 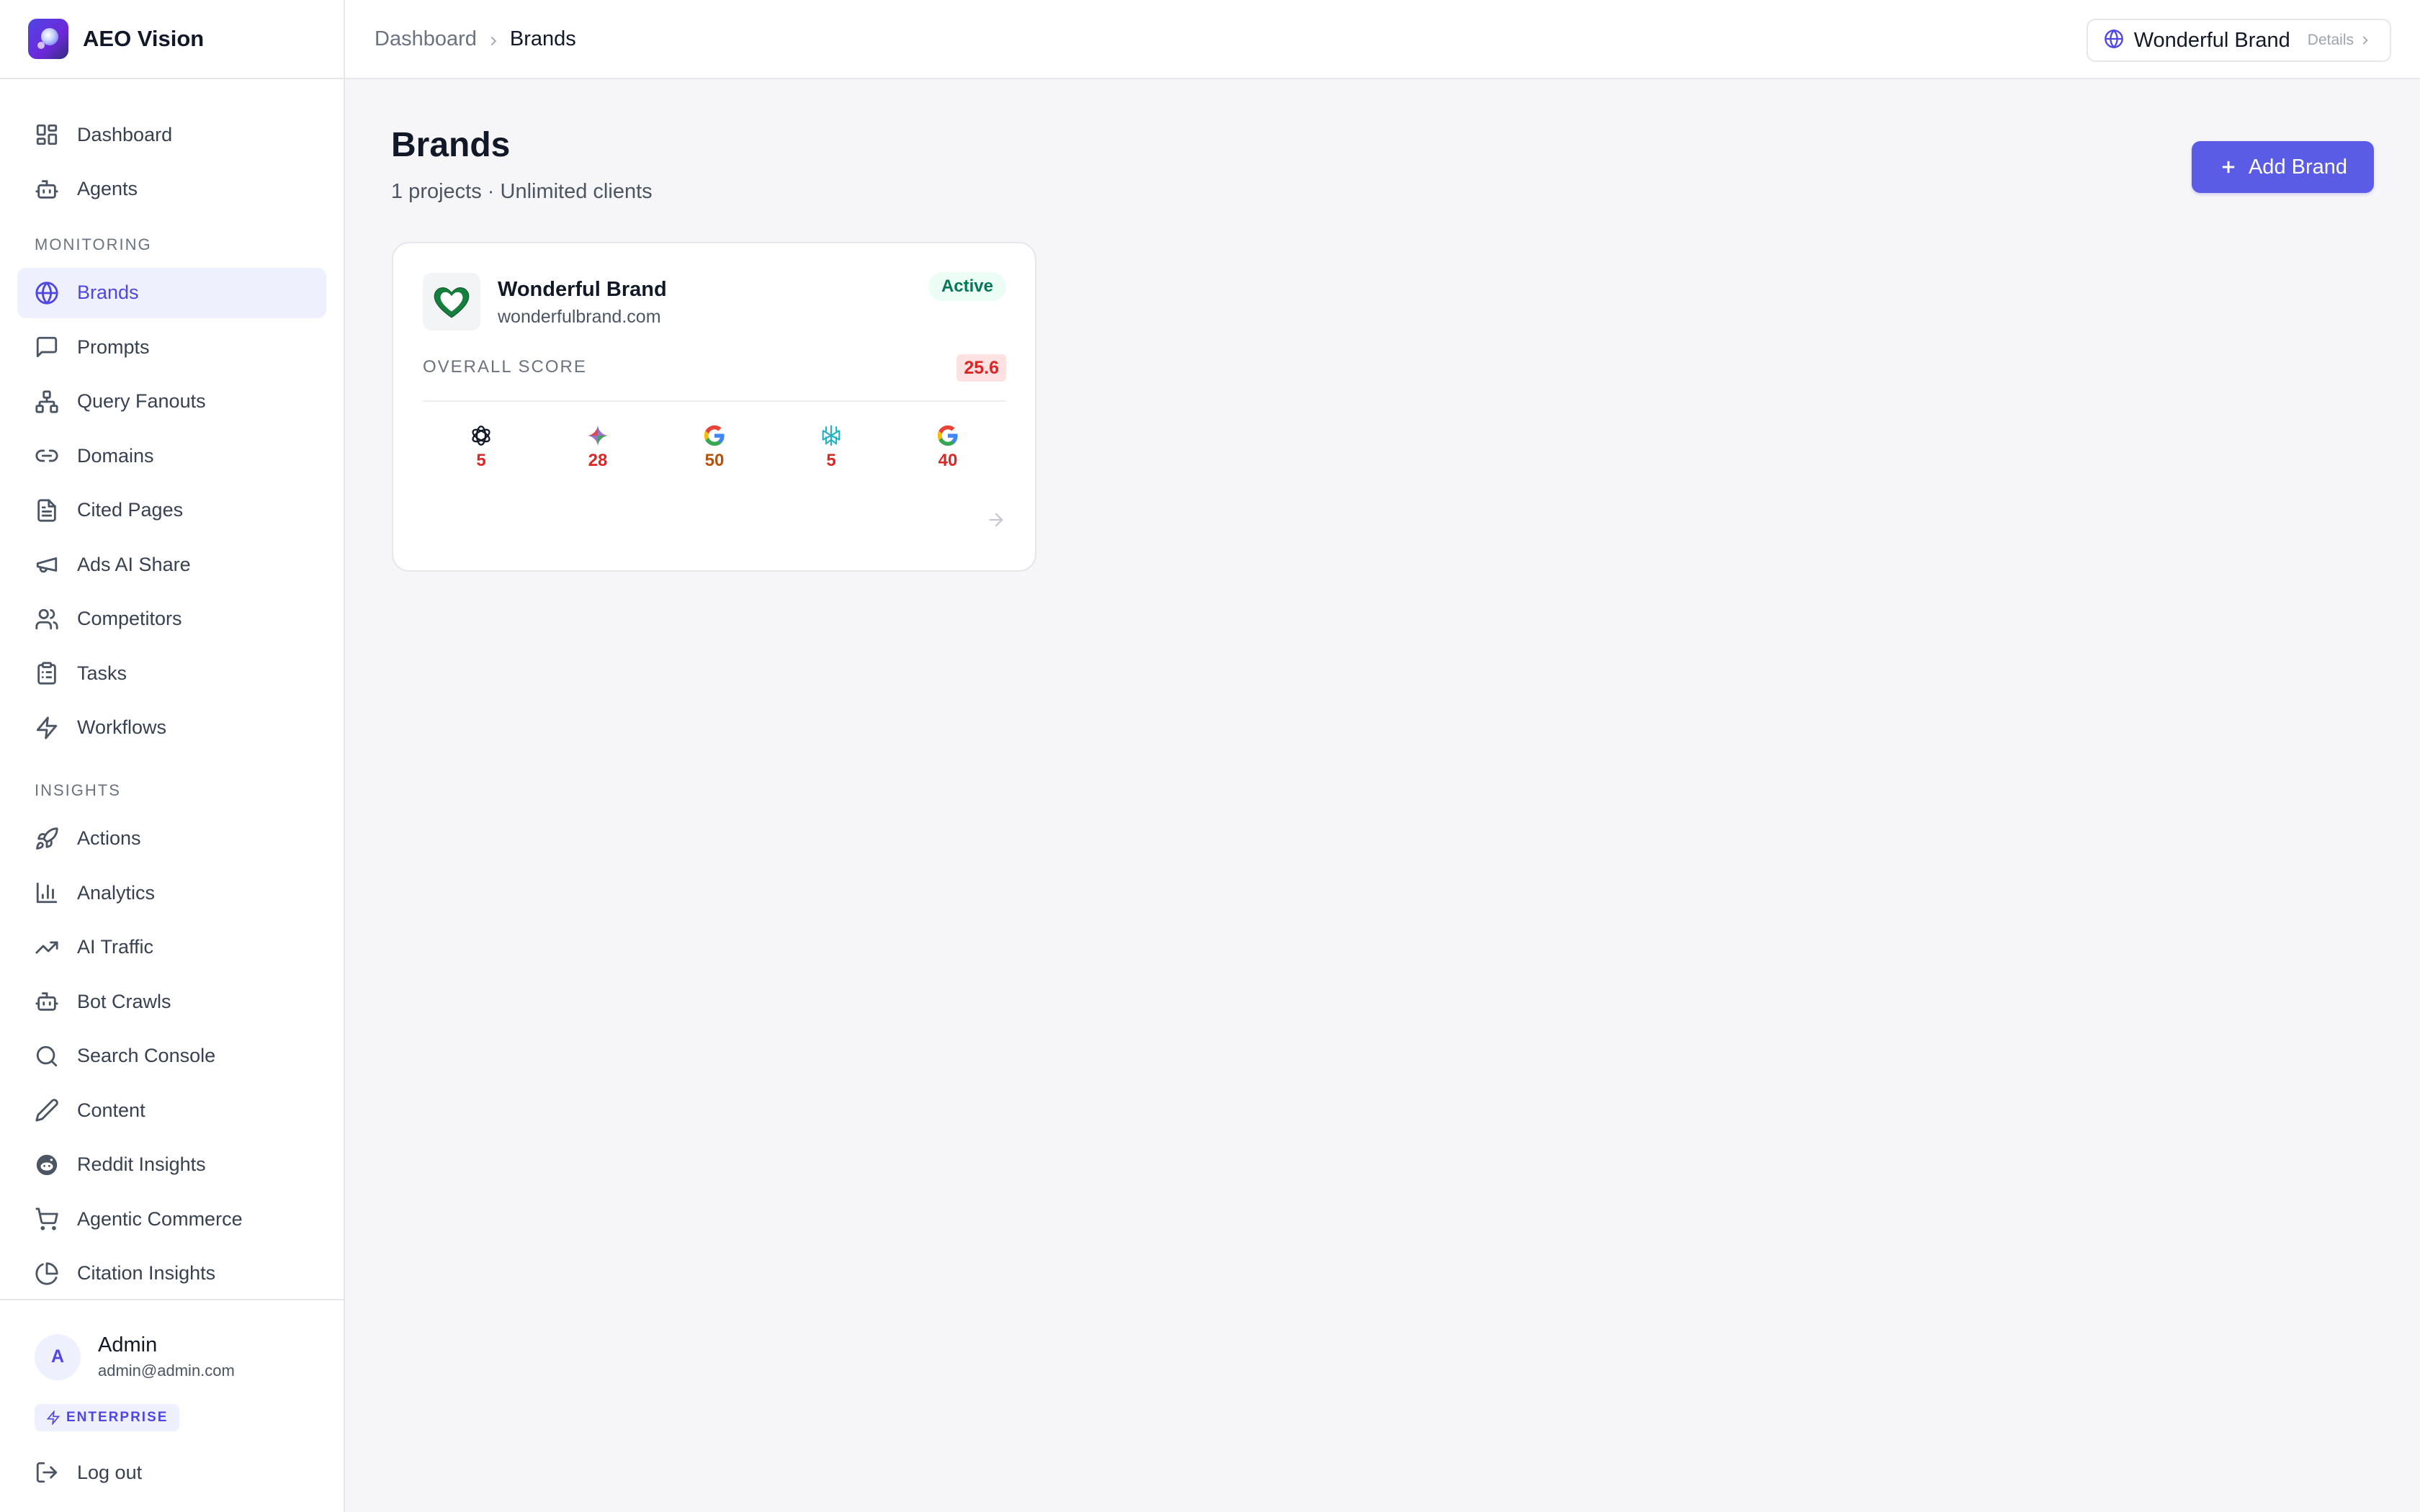 What do you see at coordinates (2283, 167) in the screenshot?
I see `add-brand-button: Add Brand` at bounding box center [2283, 167].